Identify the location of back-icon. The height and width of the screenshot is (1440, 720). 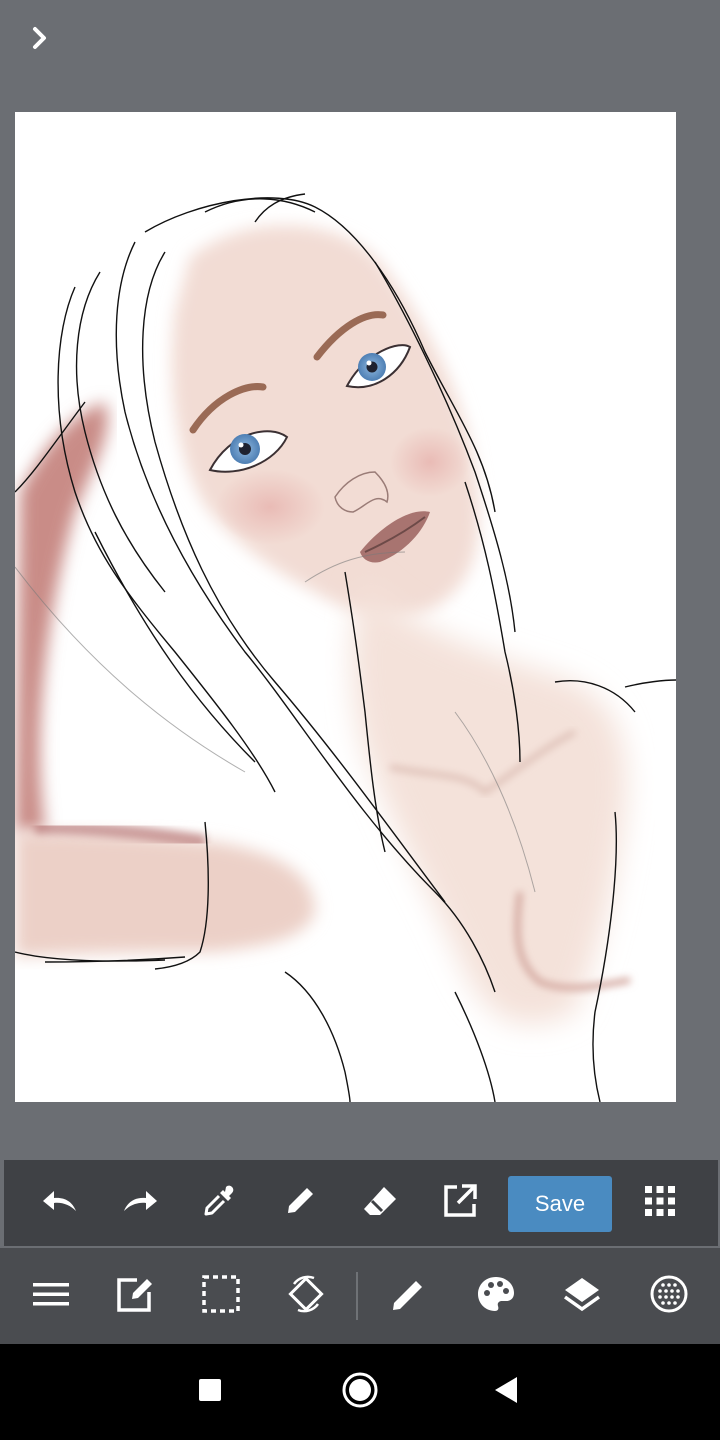
(506, 1392).